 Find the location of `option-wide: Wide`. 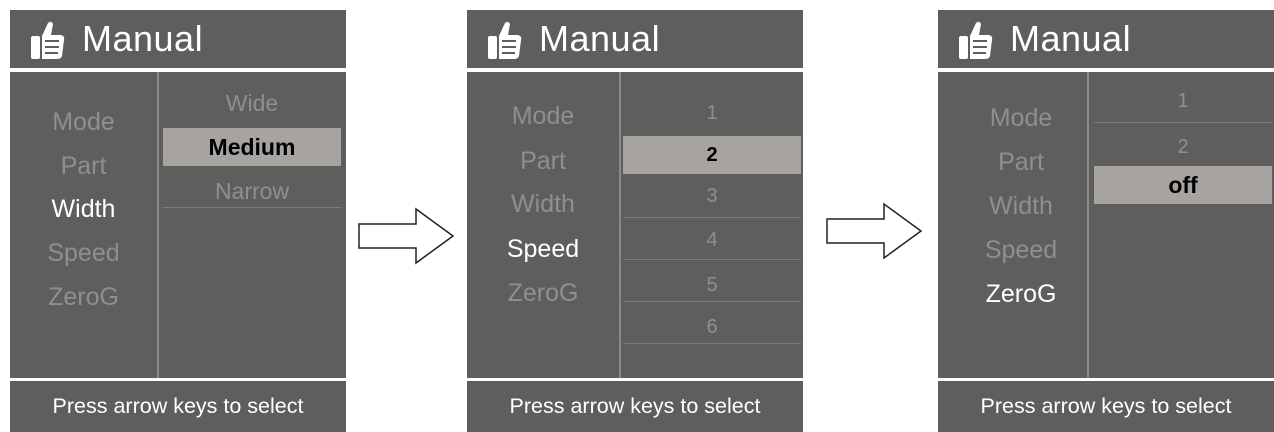

option-wide: Wide is located at coordinates (252, 103).